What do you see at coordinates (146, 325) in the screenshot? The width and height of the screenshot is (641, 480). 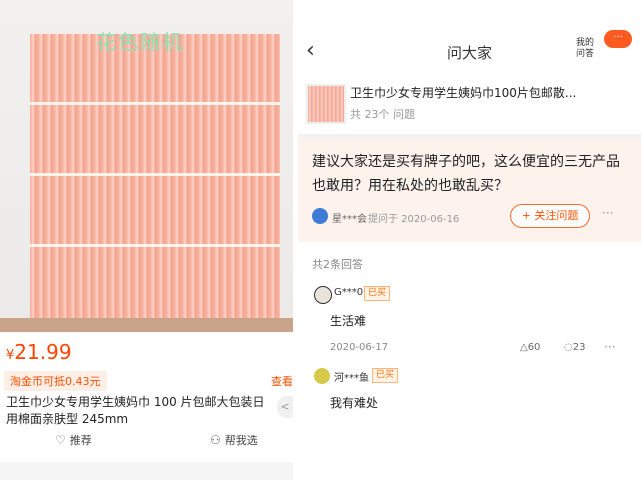 I see `shelf` at bounding box center [146, 325].